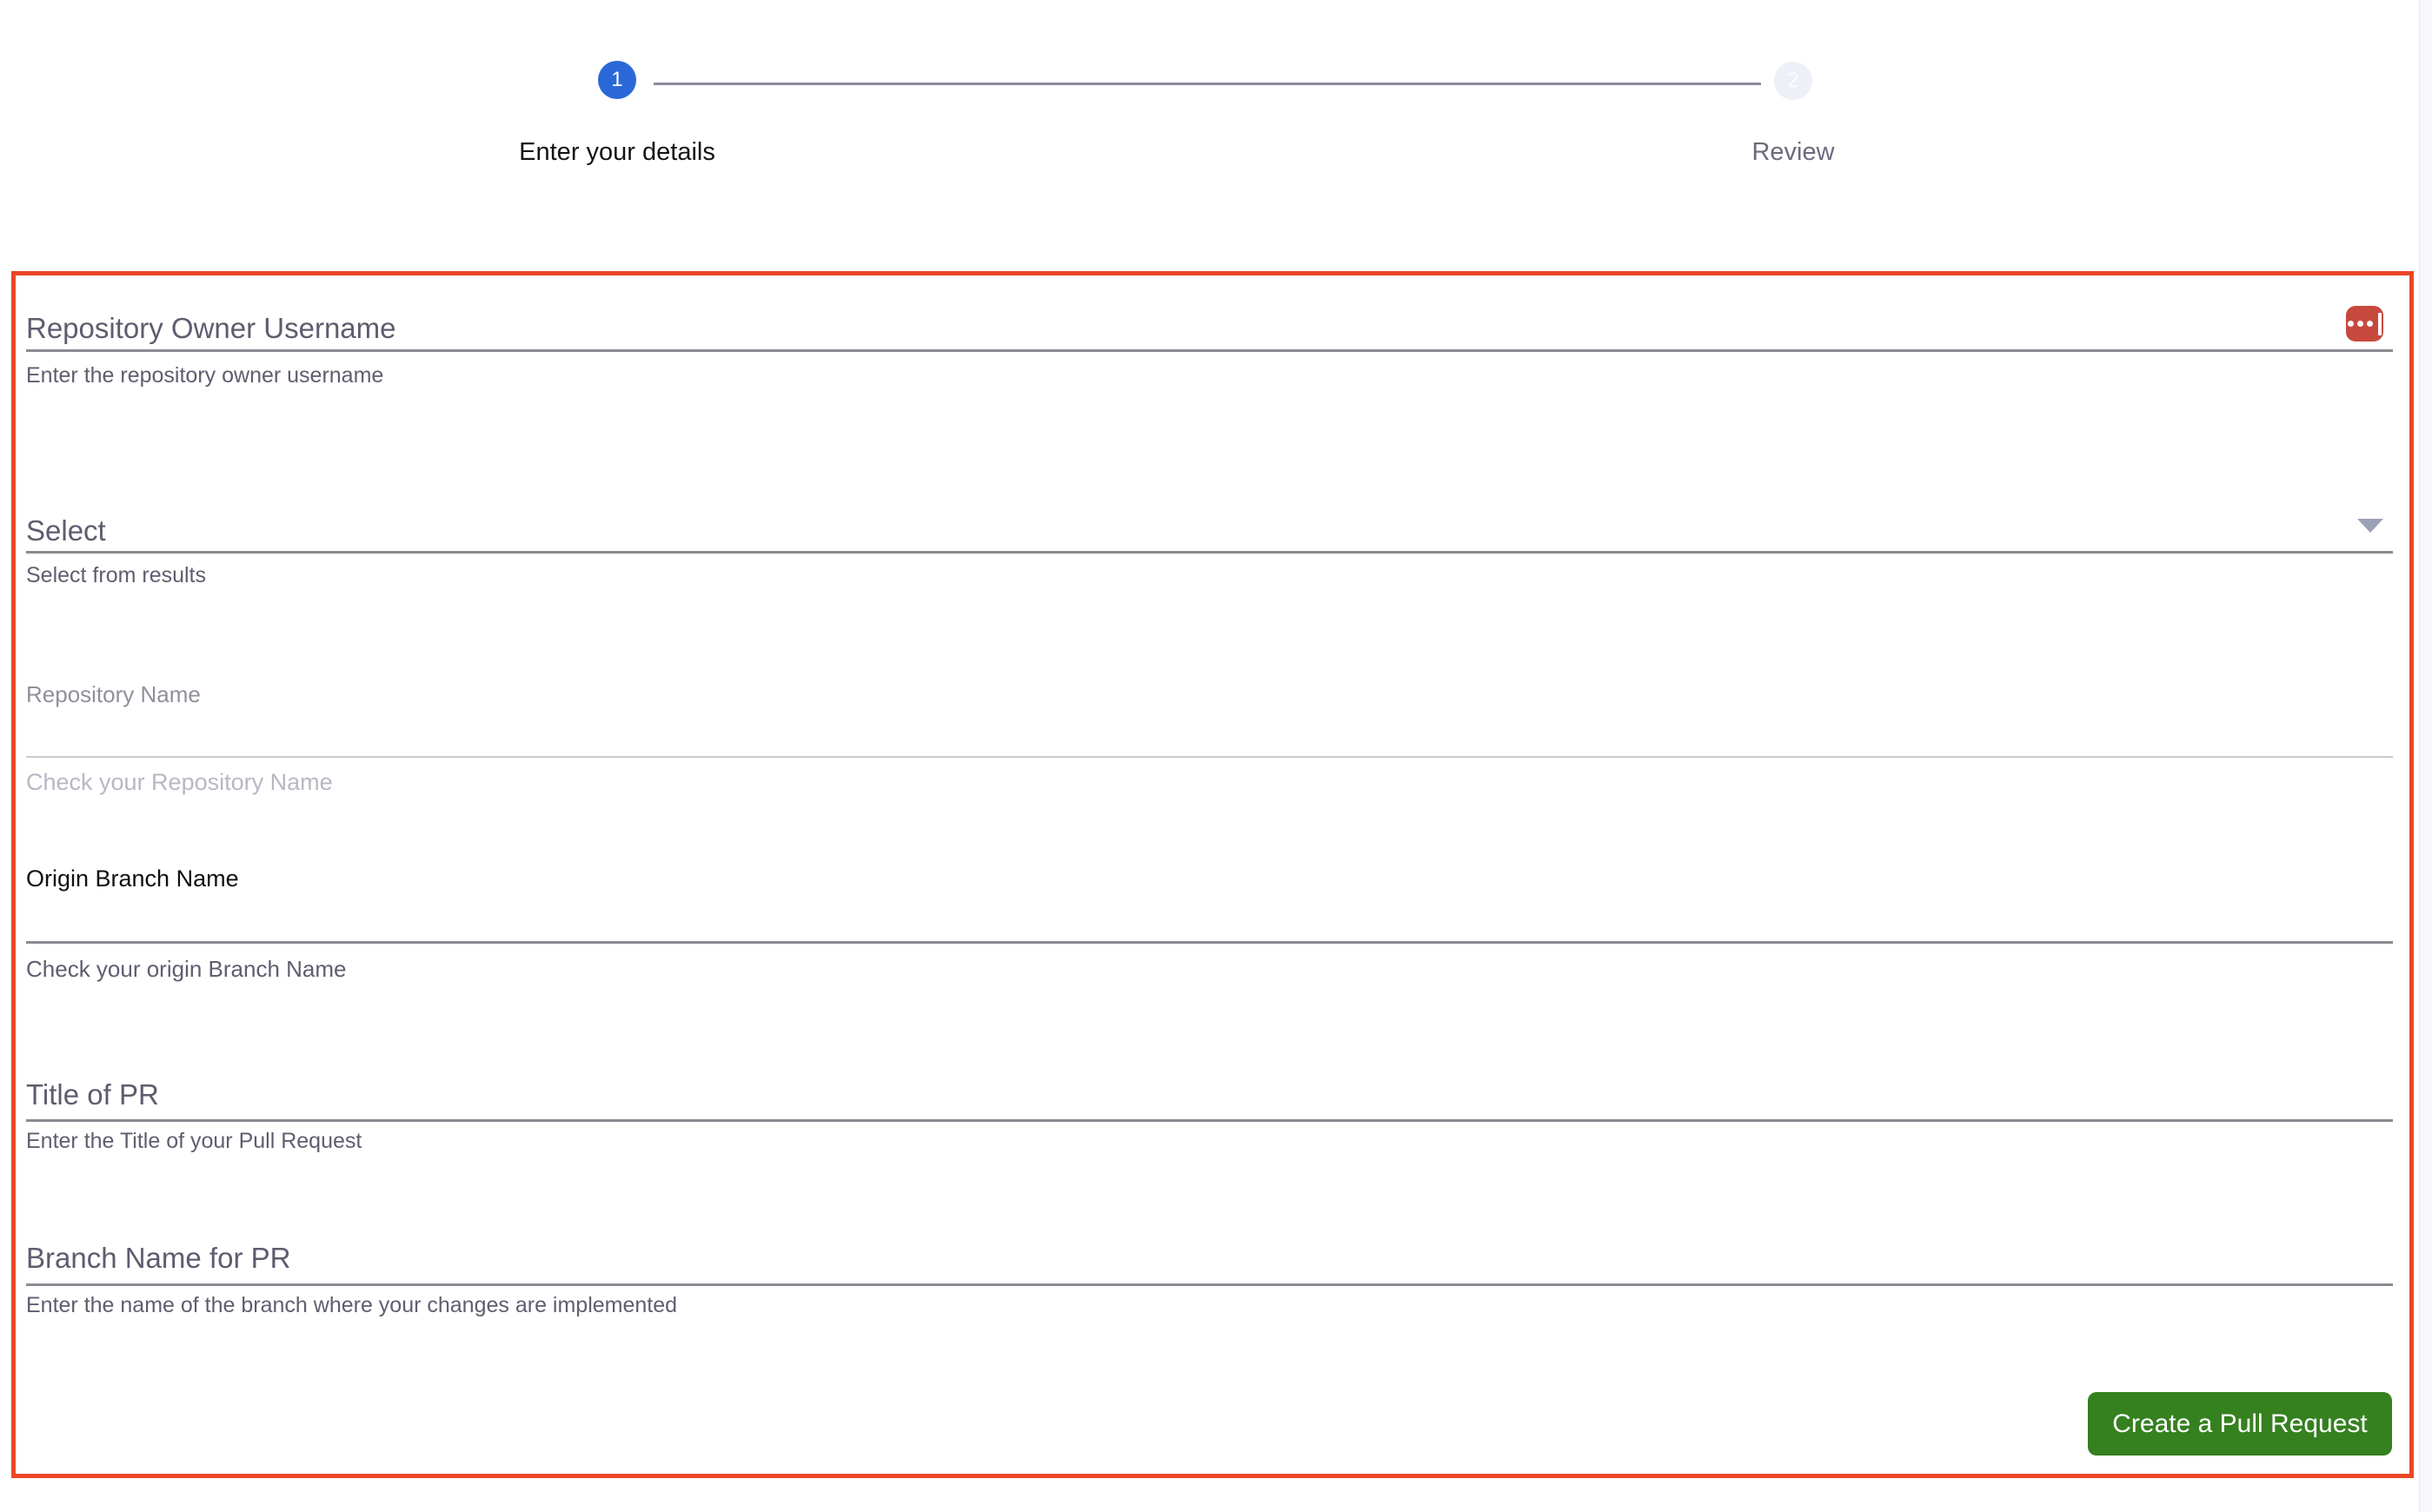  What do you see at coordinates (1204, 731) in the screenshot?
I see `repository-name-input` at bounding box center [1204, 731].